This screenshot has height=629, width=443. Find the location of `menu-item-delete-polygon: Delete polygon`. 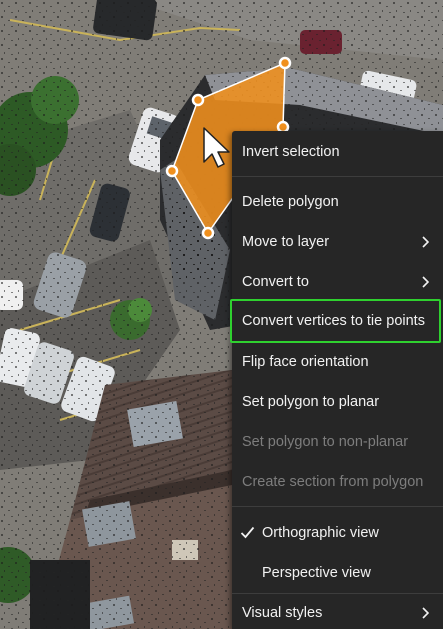

menu-item-delete-polygon: Delete polygon is located at coordinates (337, 202).